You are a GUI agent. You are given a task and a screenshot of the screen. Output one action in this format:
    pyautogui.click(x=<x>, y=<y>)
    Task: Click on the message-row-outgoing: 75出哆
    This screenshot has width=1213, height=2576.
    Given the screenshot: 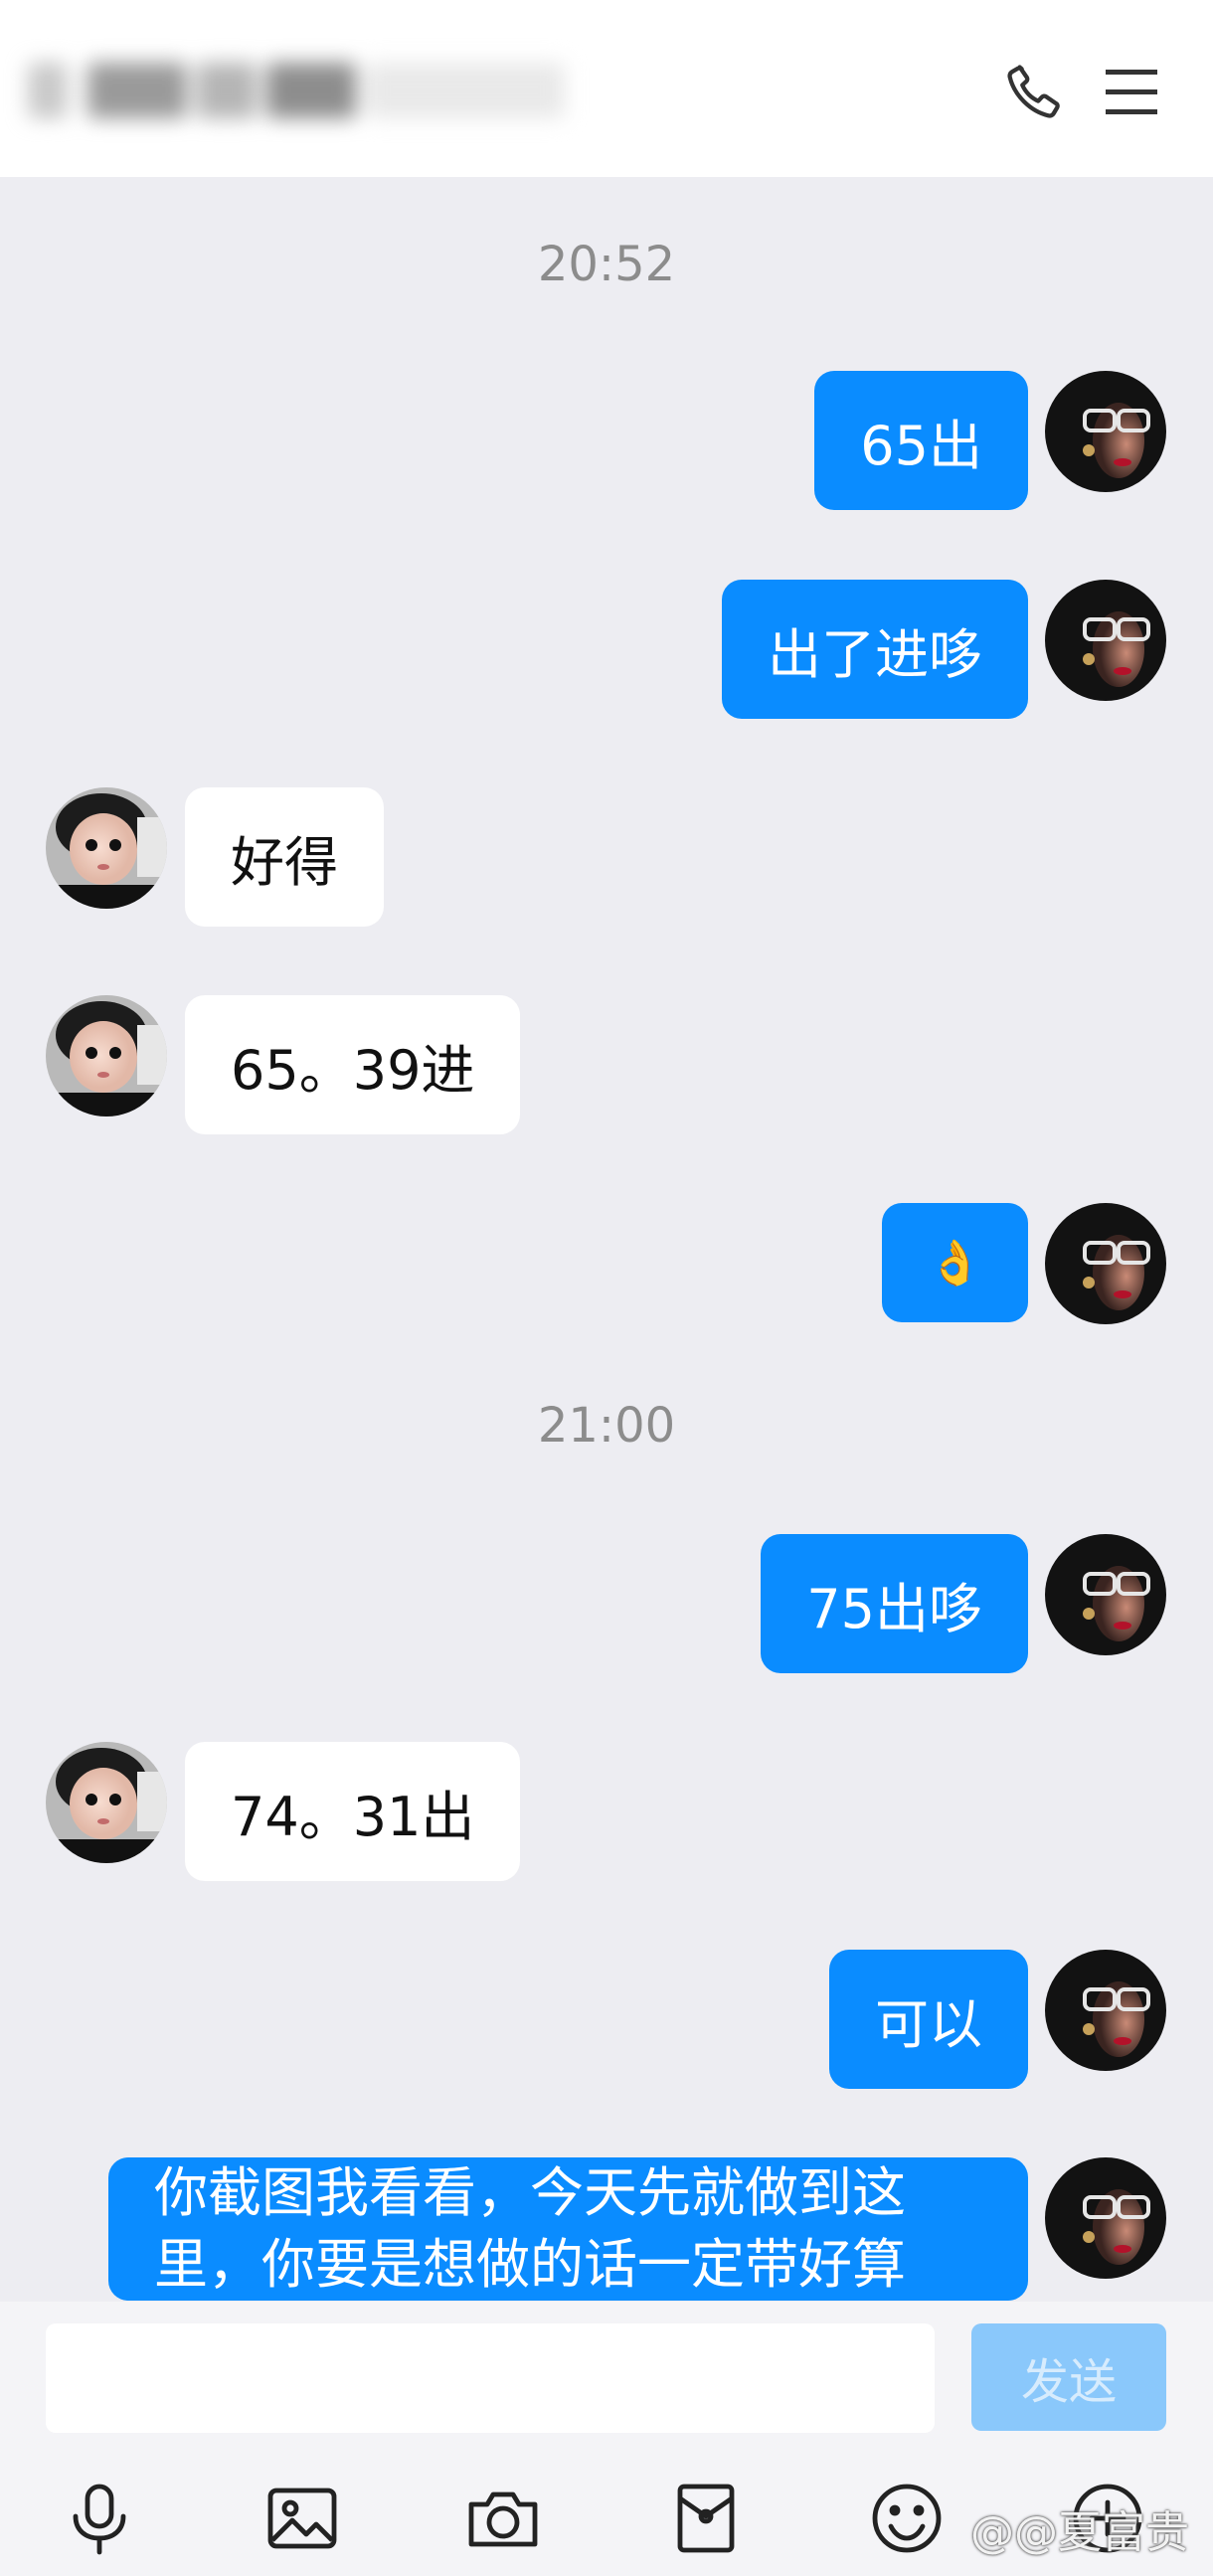 What is the action you would take?
    pyautogui.click(x=606, y=1603)
    